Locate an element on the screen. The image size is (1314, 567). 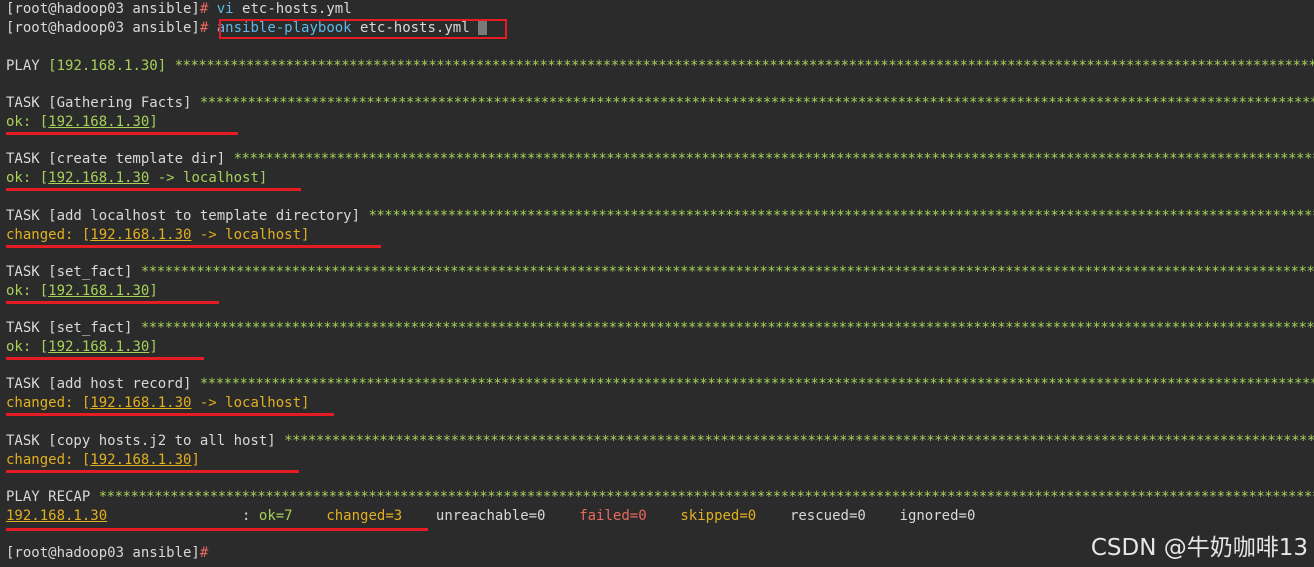
play-label: PLAY is located at coordinates (23, 66).